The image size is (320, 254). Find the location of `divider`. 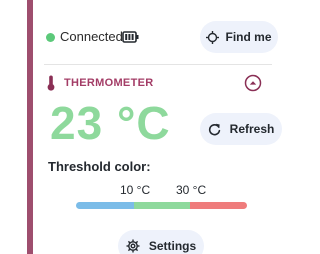

divider is located at coordinates (158, 64).